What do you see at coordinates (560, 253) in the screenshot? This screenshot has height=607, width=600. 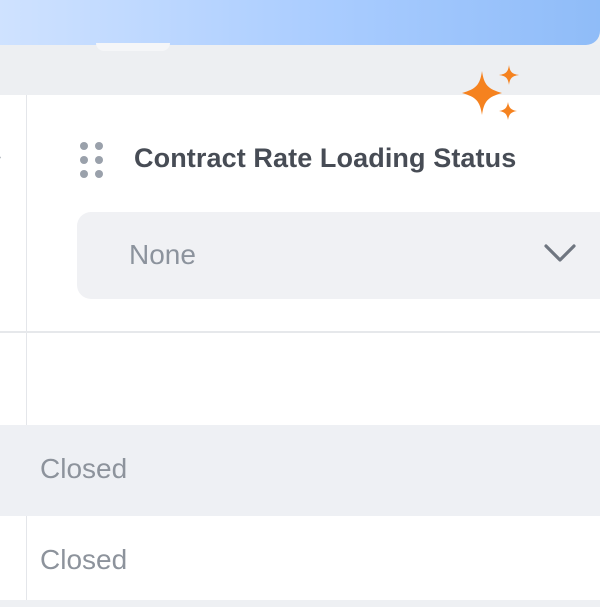 I see `chevron-down-icon` at bounding box center [560, 253].